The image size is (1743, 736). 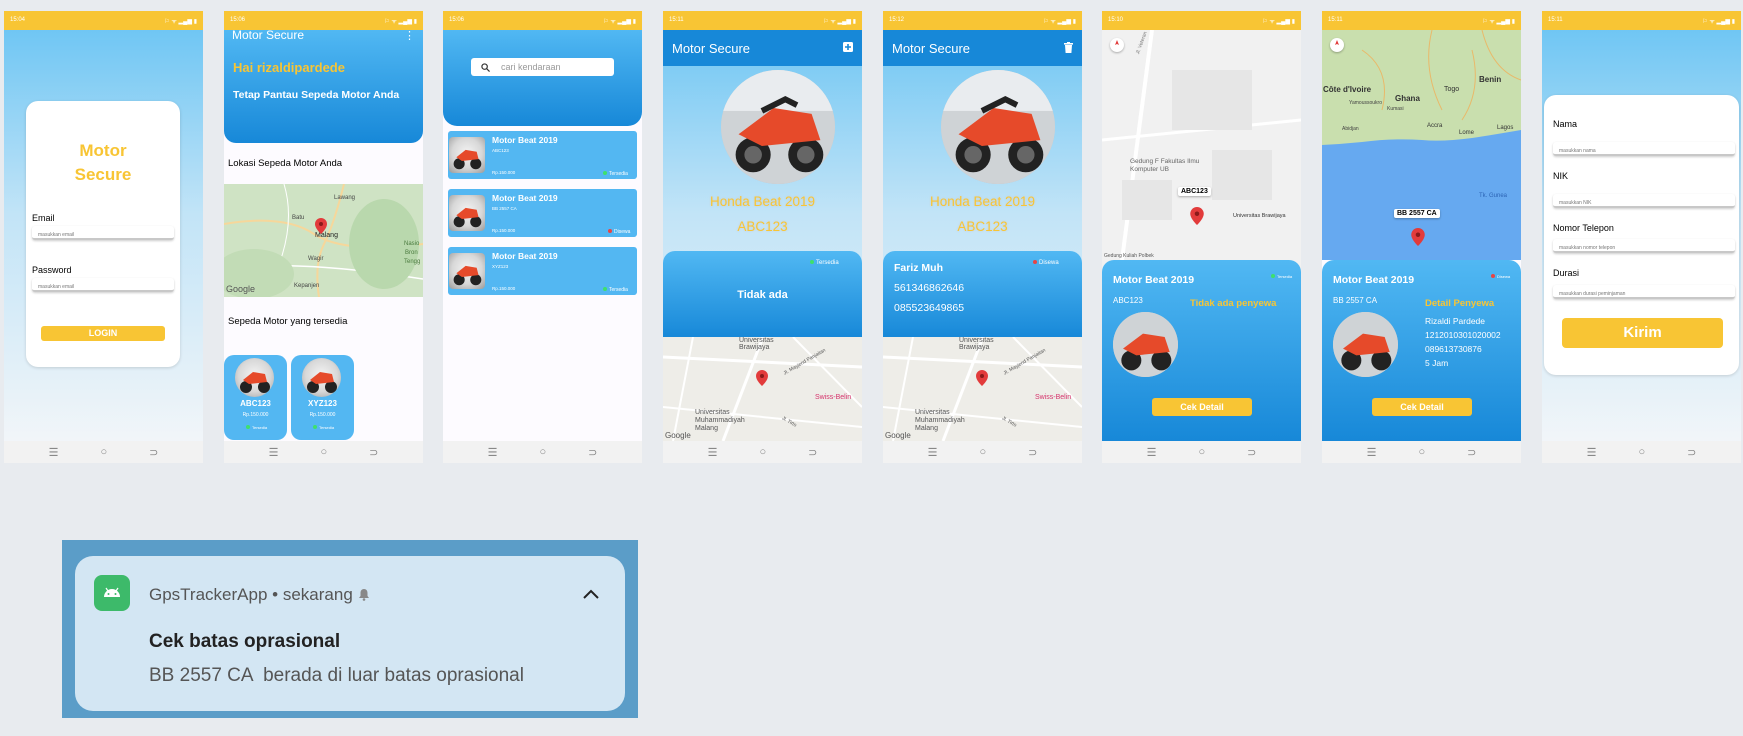 I want to click on motor-photo, so click(x=778, y=127).